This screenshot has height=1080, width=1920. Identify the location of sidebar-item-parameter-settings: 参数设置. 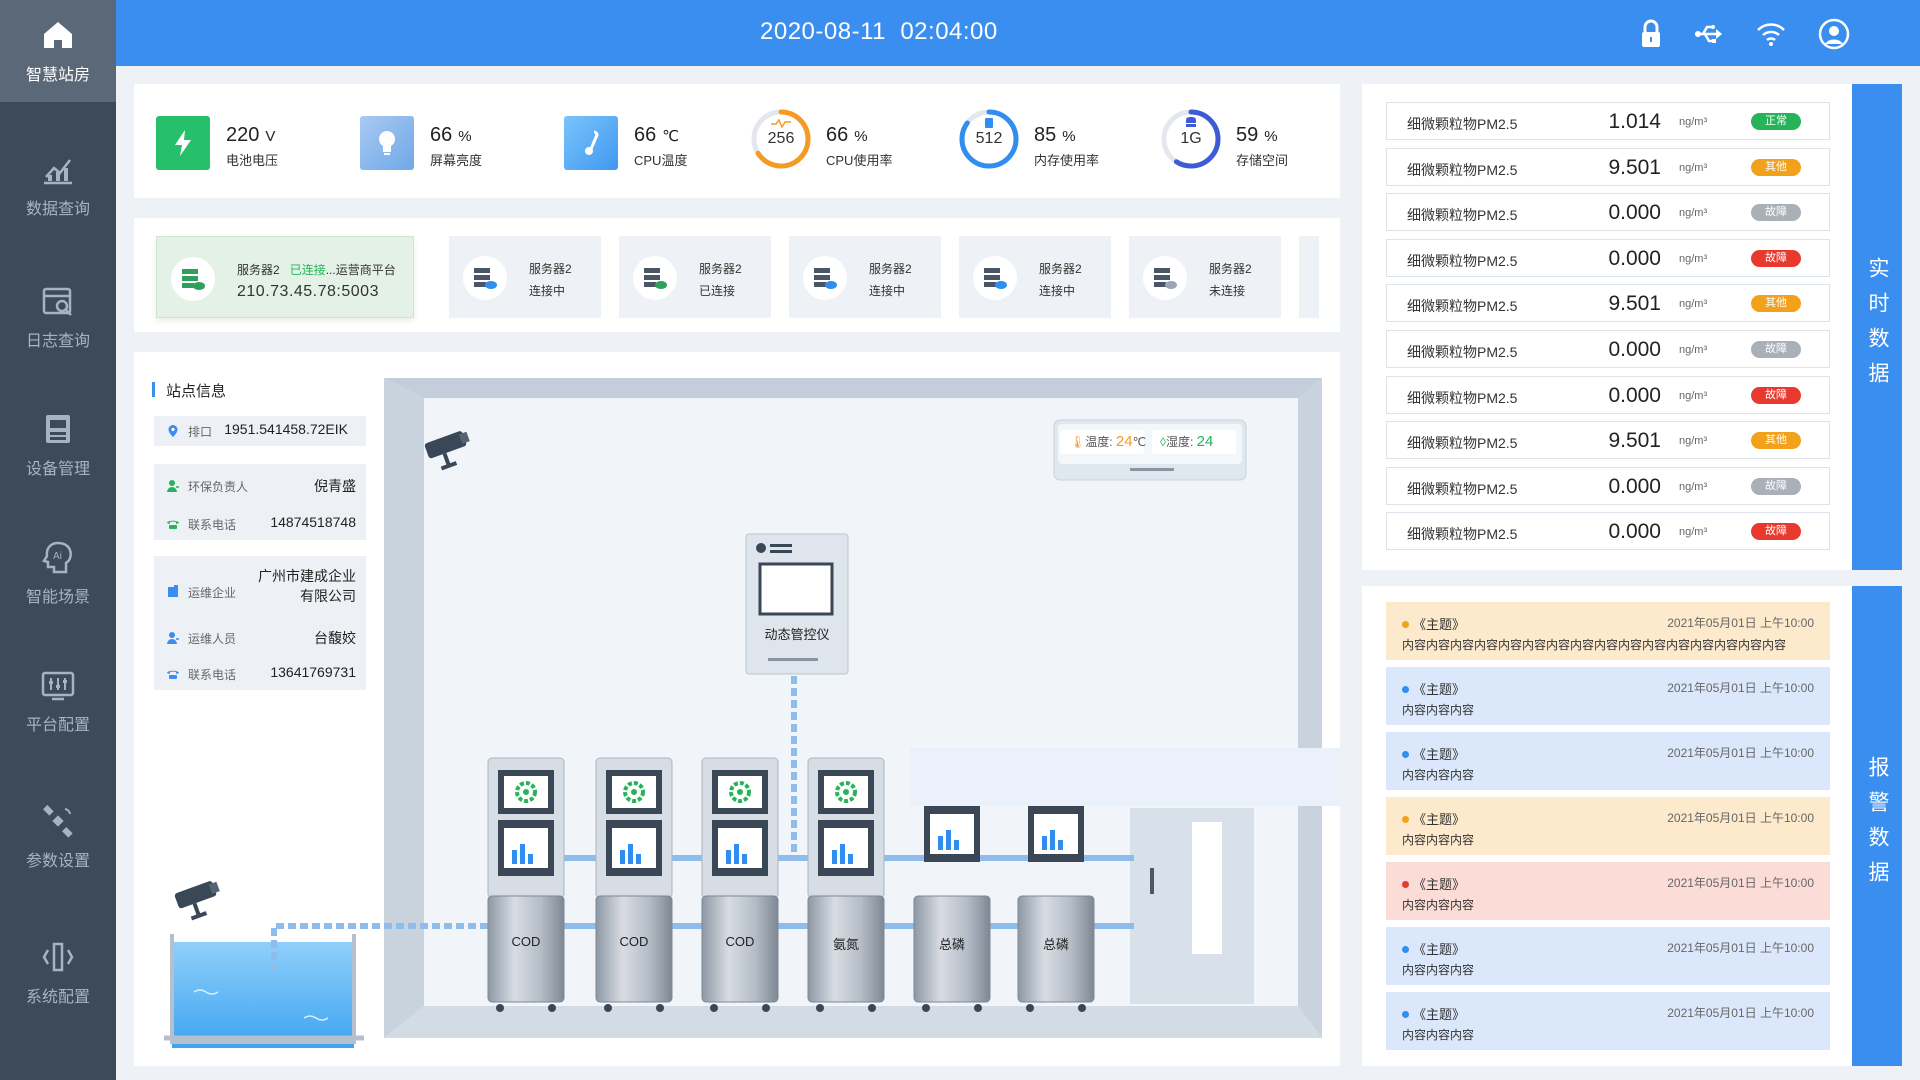
(58, 837).